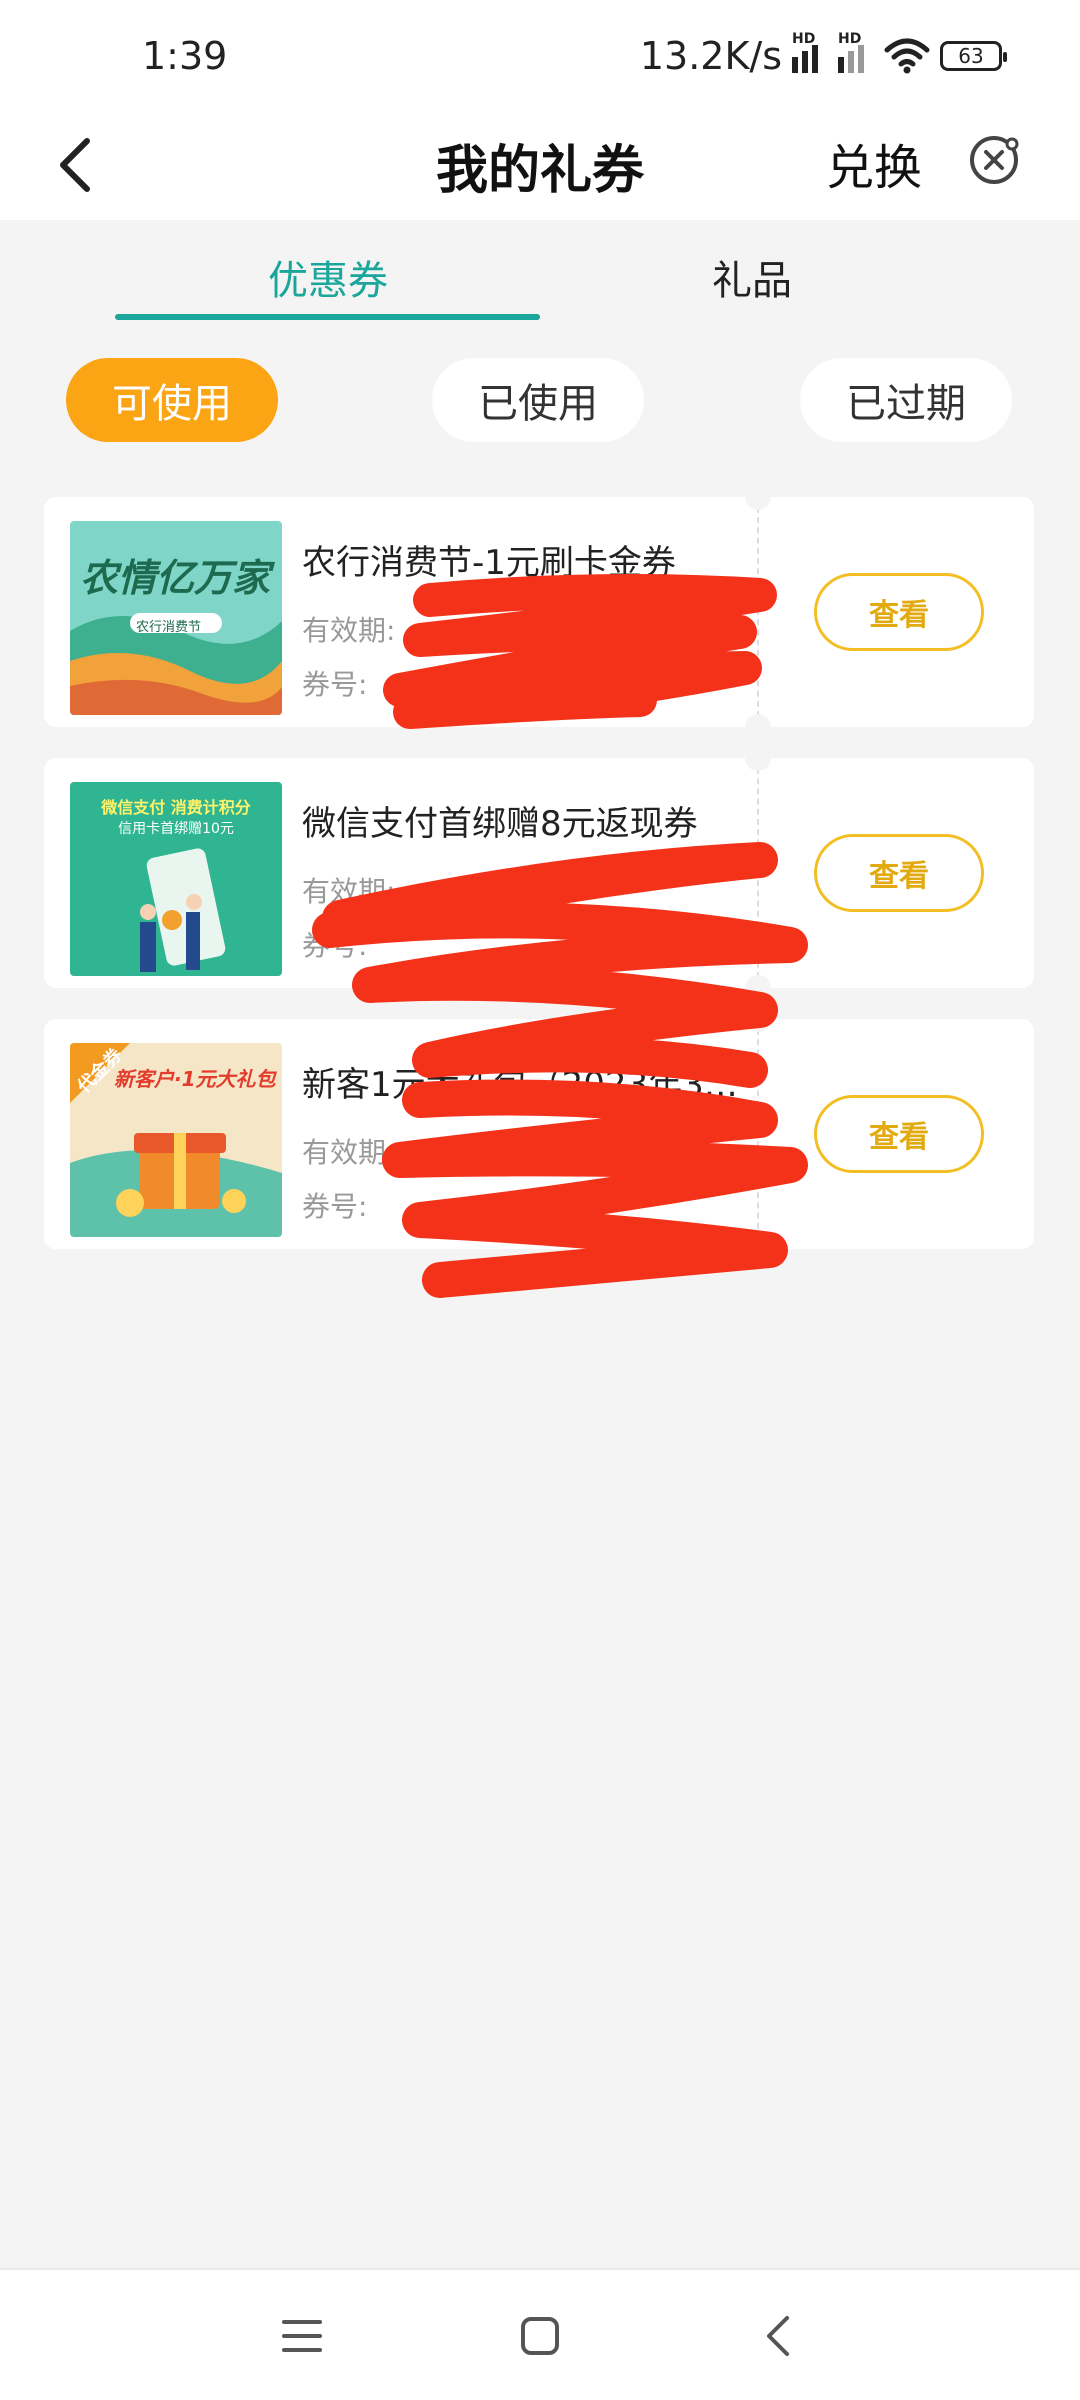  What do you see at coordinates (874, 163) in the screenshot?
I see `exchange-button: 兑换` at bounding box center [874, 163].